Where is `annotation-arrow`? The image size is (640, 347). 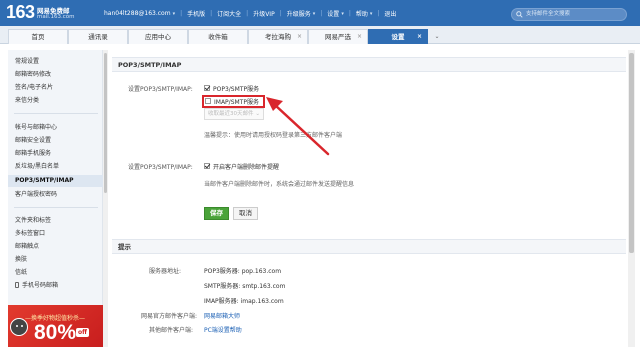
annotation-arrow is located at coordinates (298, 126).